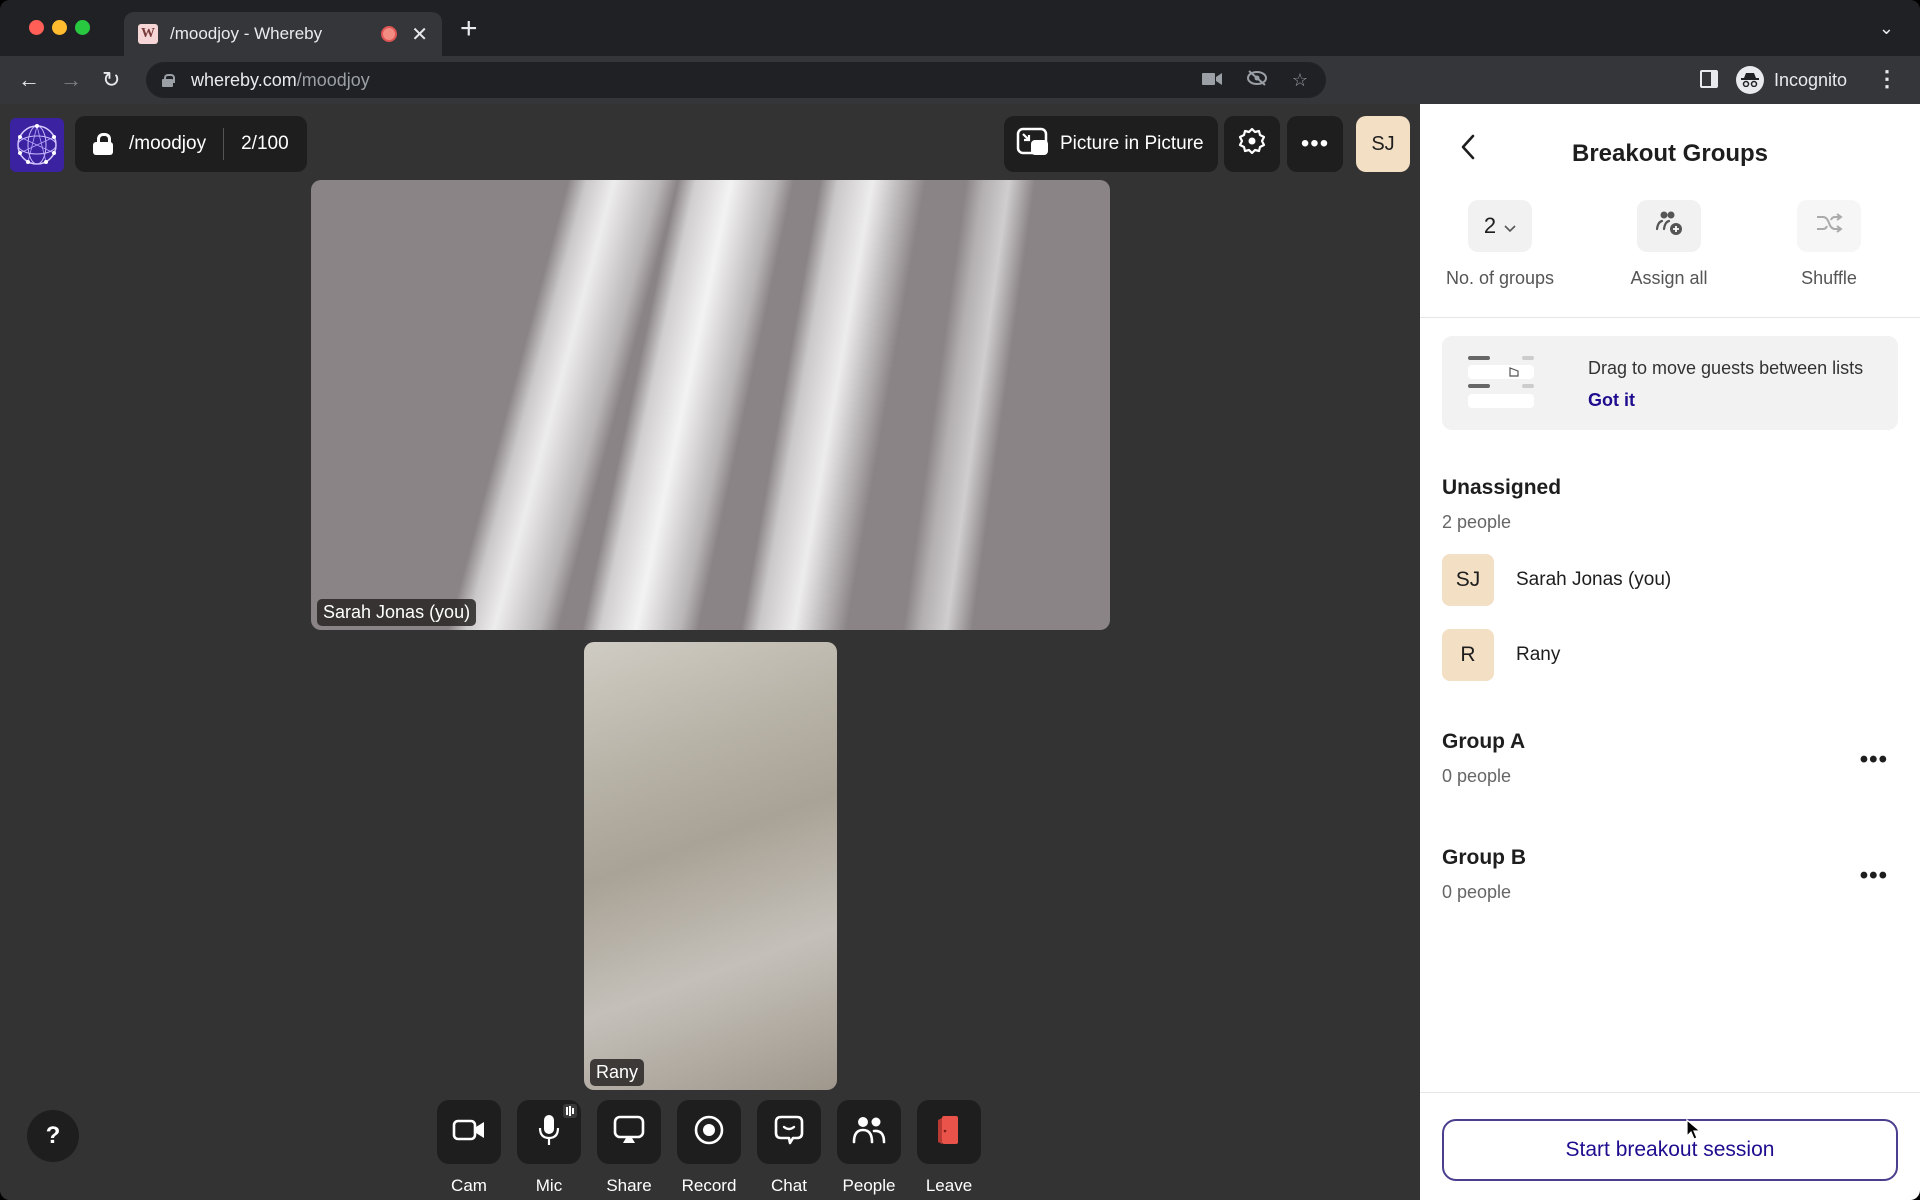 The image size is (1920, 1200). Describe the element at coordinates (1383, 144) in the screenshot. I see `user-avatar-button: SJ` at that location.